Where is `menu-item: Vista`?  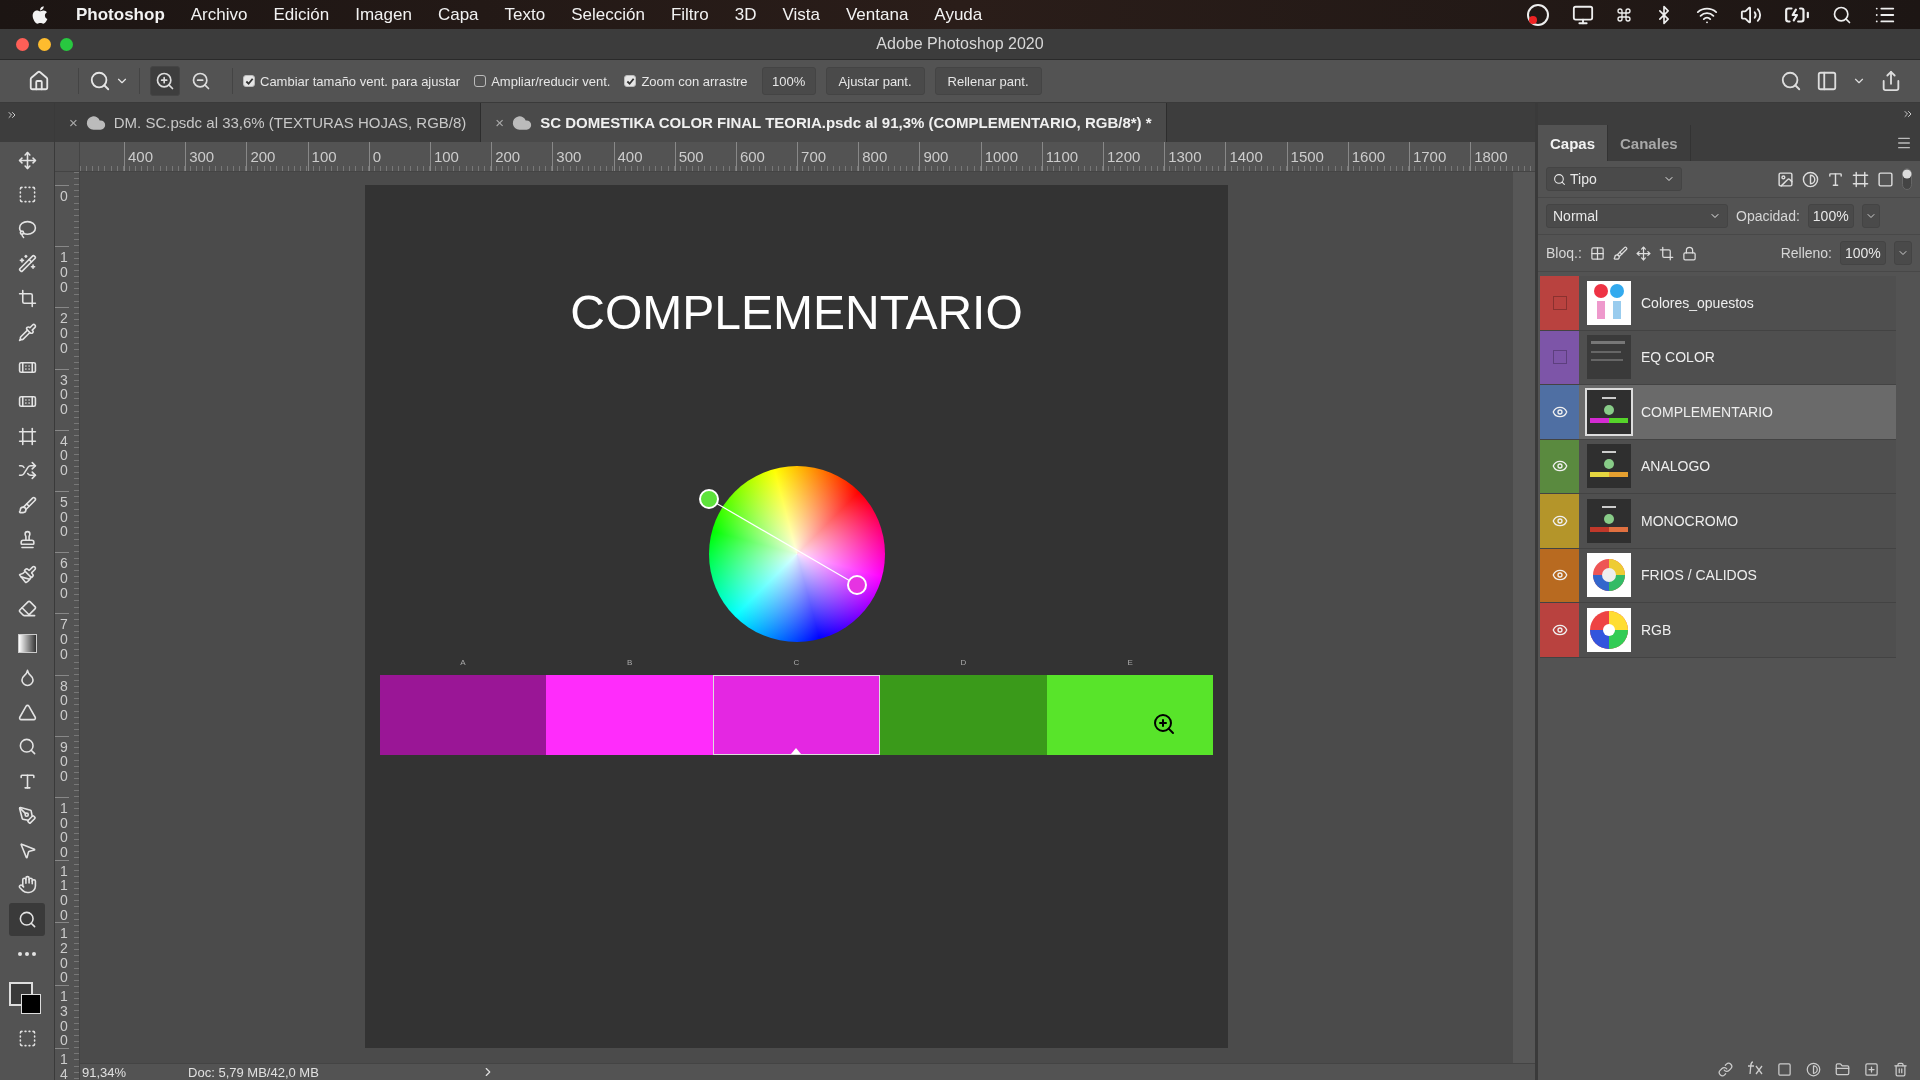 menu-item: Vista is located at coordinates (801, 14).